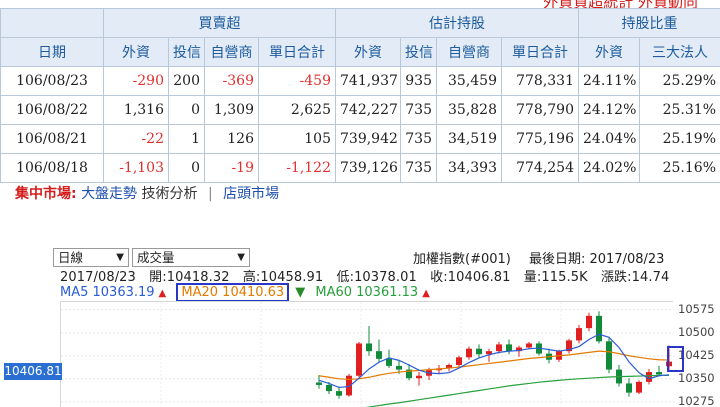 The height and width of the screenshot is (407, 720). I want to click on cell-date: 106/08/21, so click(52, 139).